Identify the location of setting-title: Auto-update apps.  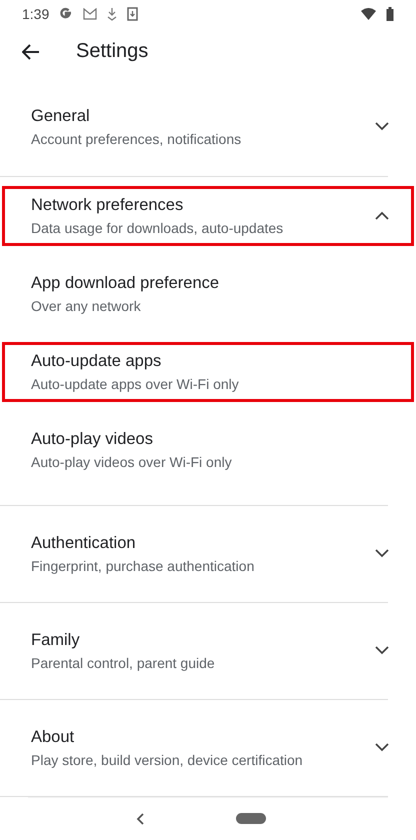
(210, 361).